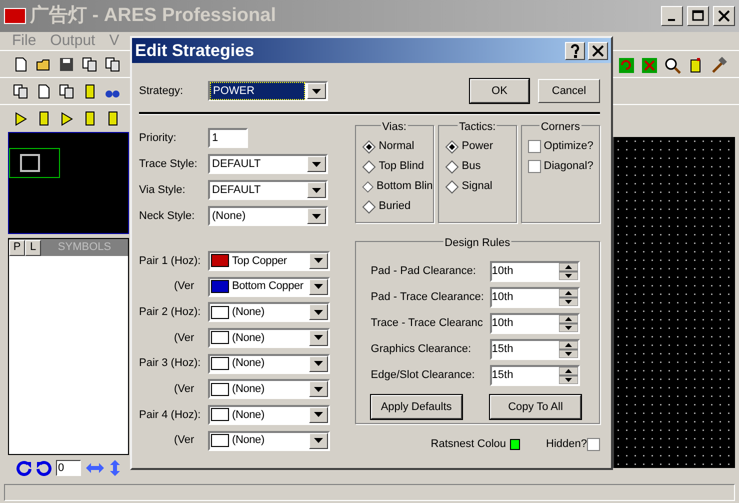 This screenshot has height=503, width=739. Describe the element at coordinates (95, 468) in the screenshot. I see `horizontal-arrows-icon` at that location.